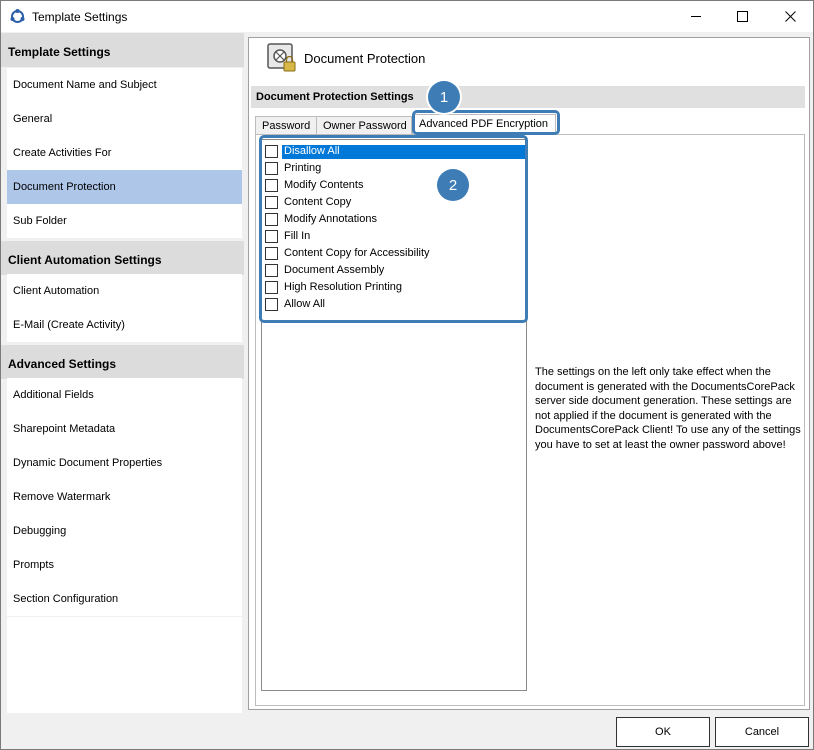 The height and width of the screenshot is (750, 814). I want to click on sidebar-item-remove-watermark: Remove Watermark, so click(124, 497).